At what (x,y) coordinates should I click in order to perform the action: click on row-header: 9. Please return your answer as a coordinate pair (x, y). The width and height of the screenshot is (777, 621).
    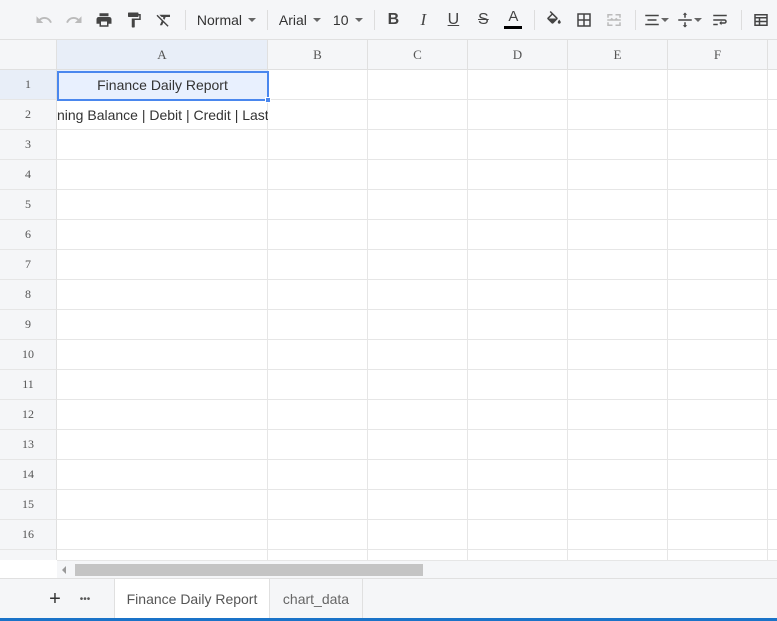
    Looking at the image, I should click on (28, 325).